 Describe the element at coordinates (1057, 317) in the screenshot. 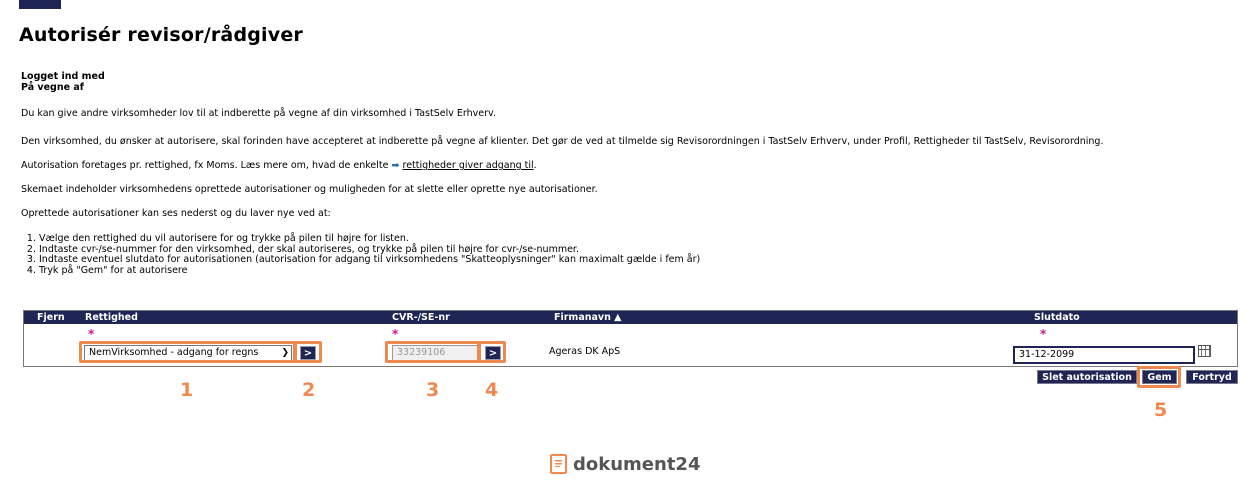

I see `header-slutdato: Slutdato` at that location.